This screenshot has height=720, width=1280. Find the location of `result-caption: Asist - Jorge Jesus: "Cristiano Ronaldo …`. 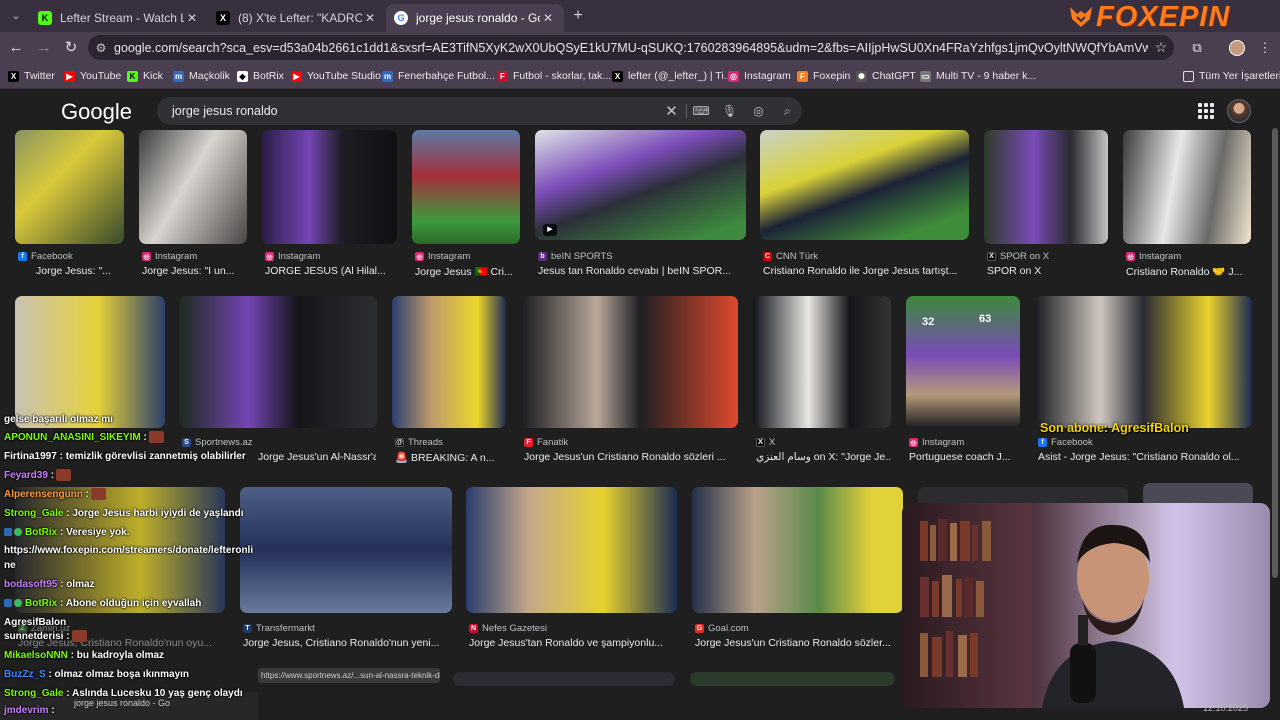

result-caption: Asist - Jorge Jesus: "Cristiano Ronaldo … is located at coordinates (1145, 457).